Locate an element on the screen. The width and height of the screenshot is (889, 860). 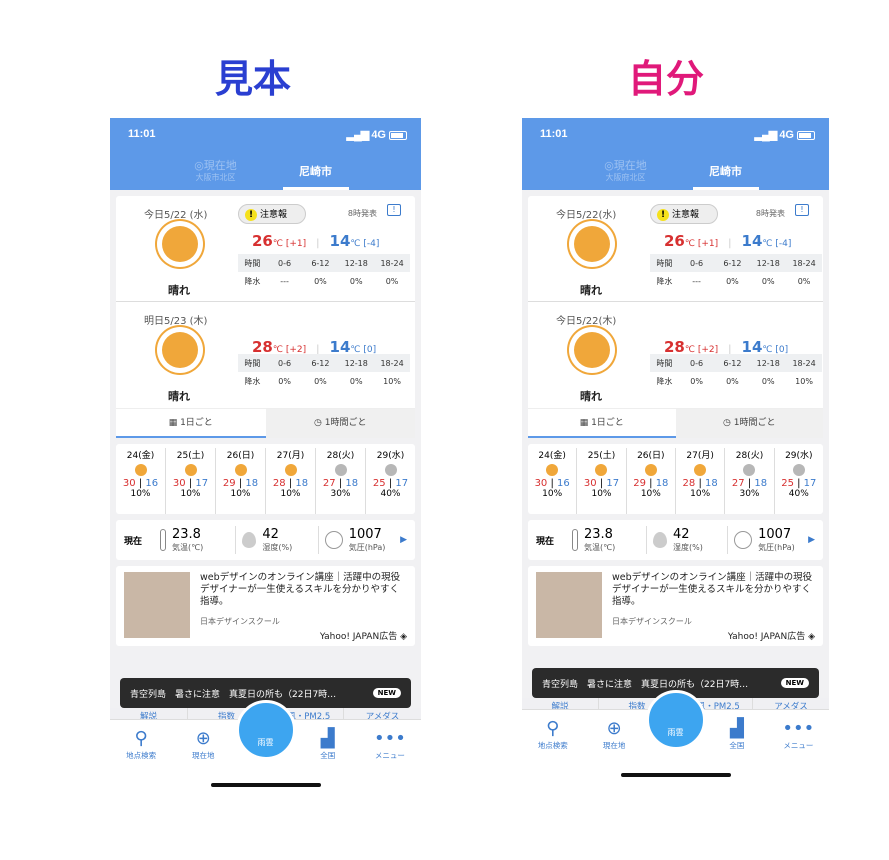
pressure-unit: 気圧(hPa) is located at coordinates (367, 547).